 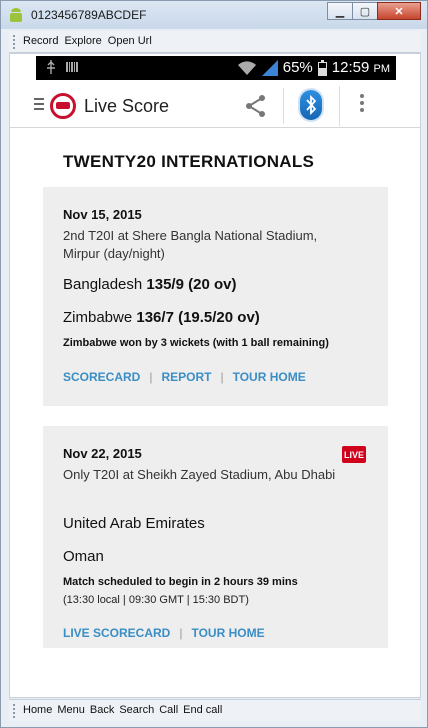 I want to click on menu-key: Menu, so click(x=71, y=710).